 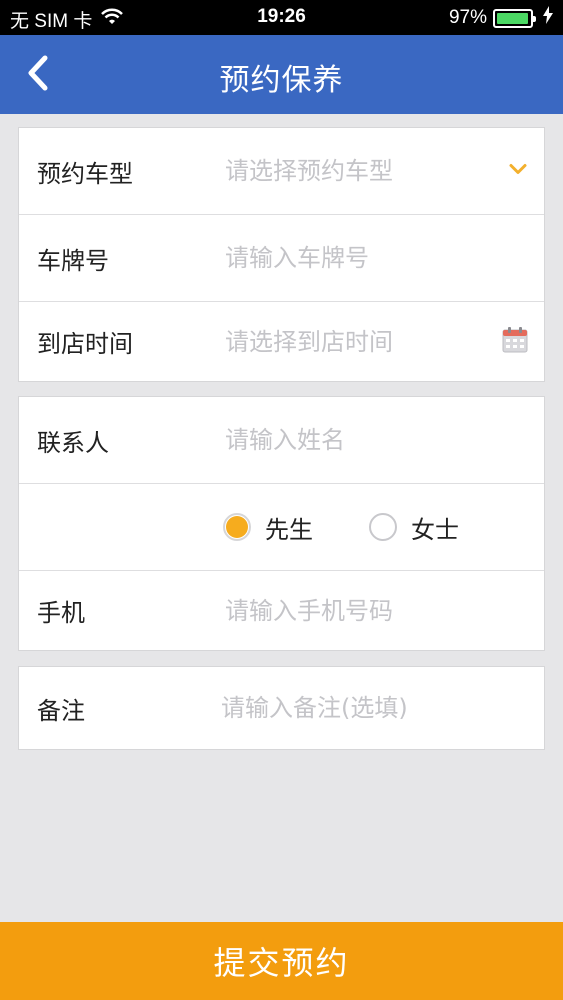 I want to click on plate-label: 车牌号, so click(x=73, y=260).